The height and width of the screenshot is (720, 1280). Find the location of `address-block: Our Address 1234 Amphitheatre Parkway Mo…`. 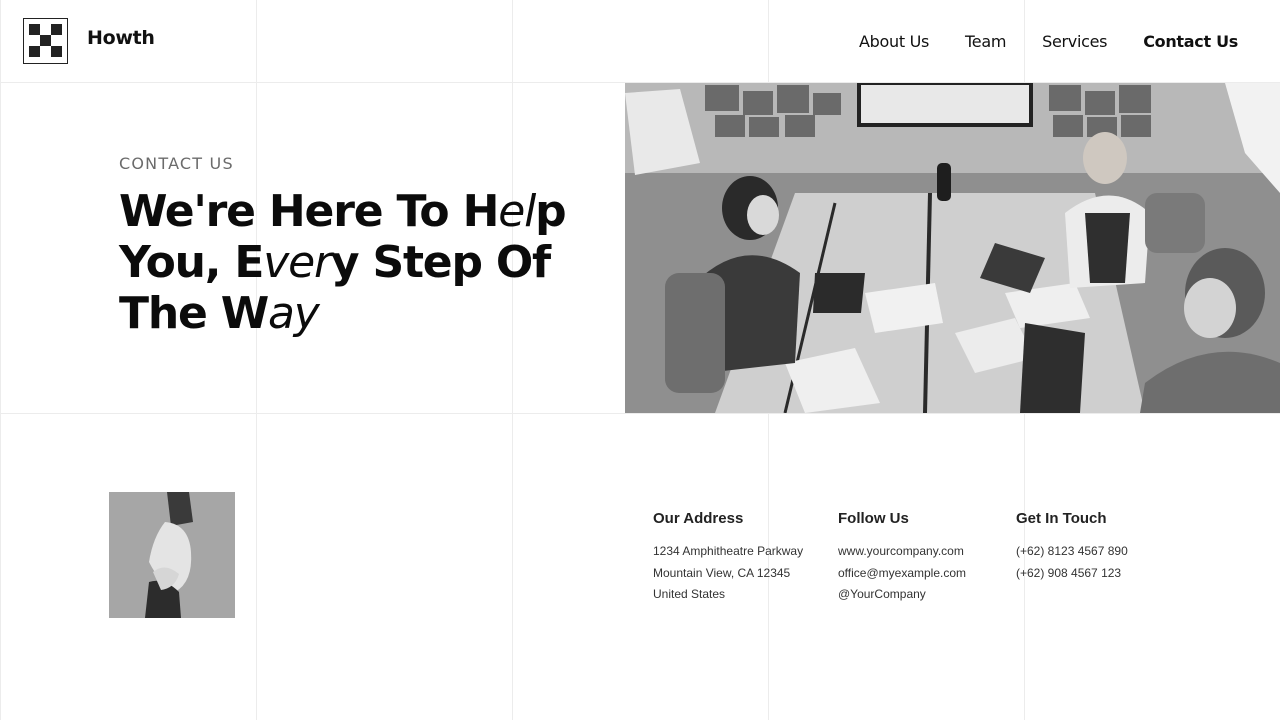

address-block: Our Address 1234 Amphitheatre Parkway Mo… is located at coordinates (728, 558).